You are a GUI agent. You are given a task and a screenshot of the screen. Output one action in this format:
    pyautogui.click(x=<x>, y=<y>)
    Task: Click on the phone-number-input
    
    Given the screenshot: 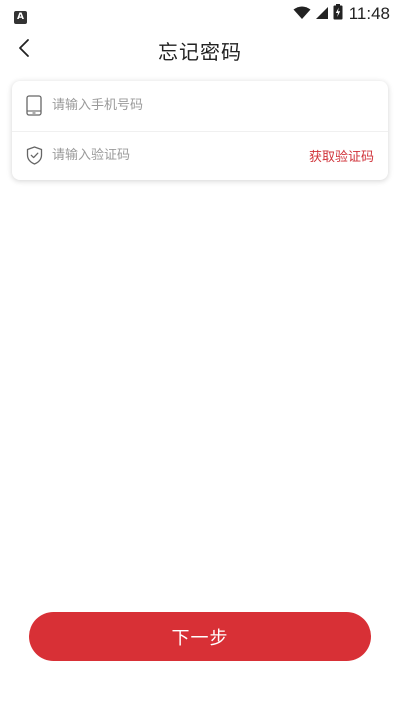 What is the action you would take?
    pyautogui.click(x=213, y=105)
    